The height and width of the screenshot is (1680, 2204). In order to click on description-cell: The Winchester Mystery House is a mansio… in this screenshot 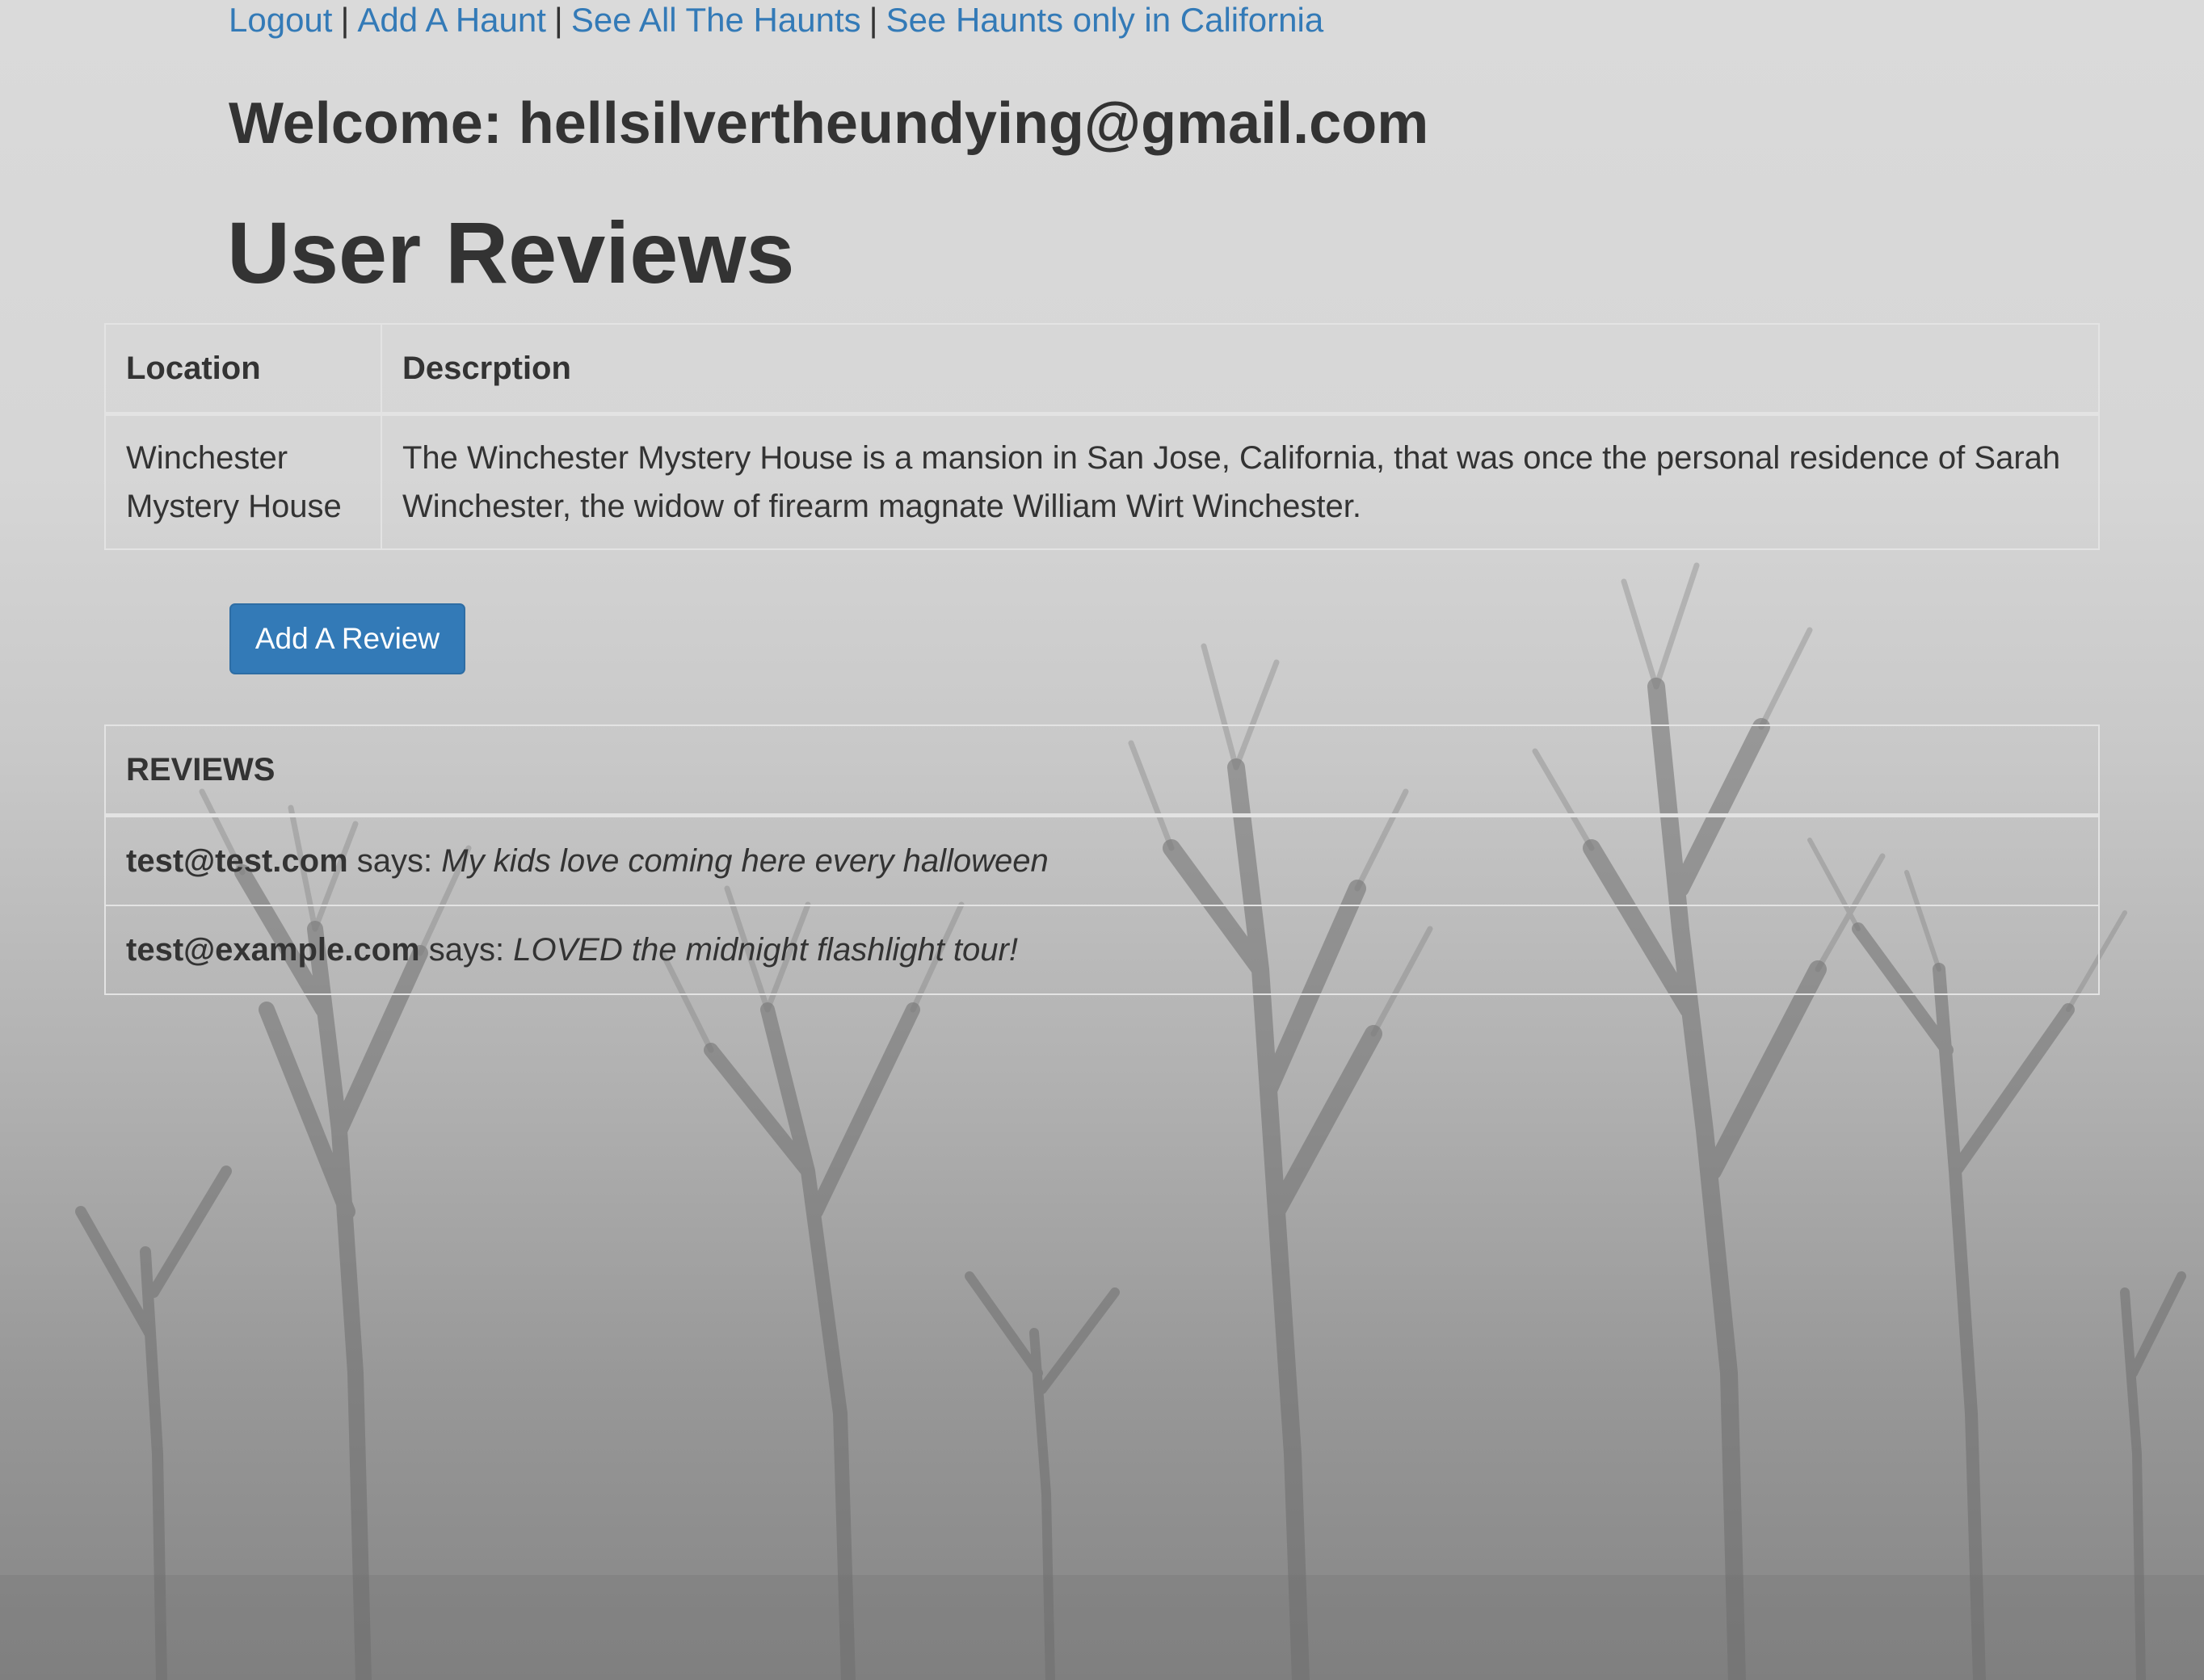, I will do `click(1240, 481)`.